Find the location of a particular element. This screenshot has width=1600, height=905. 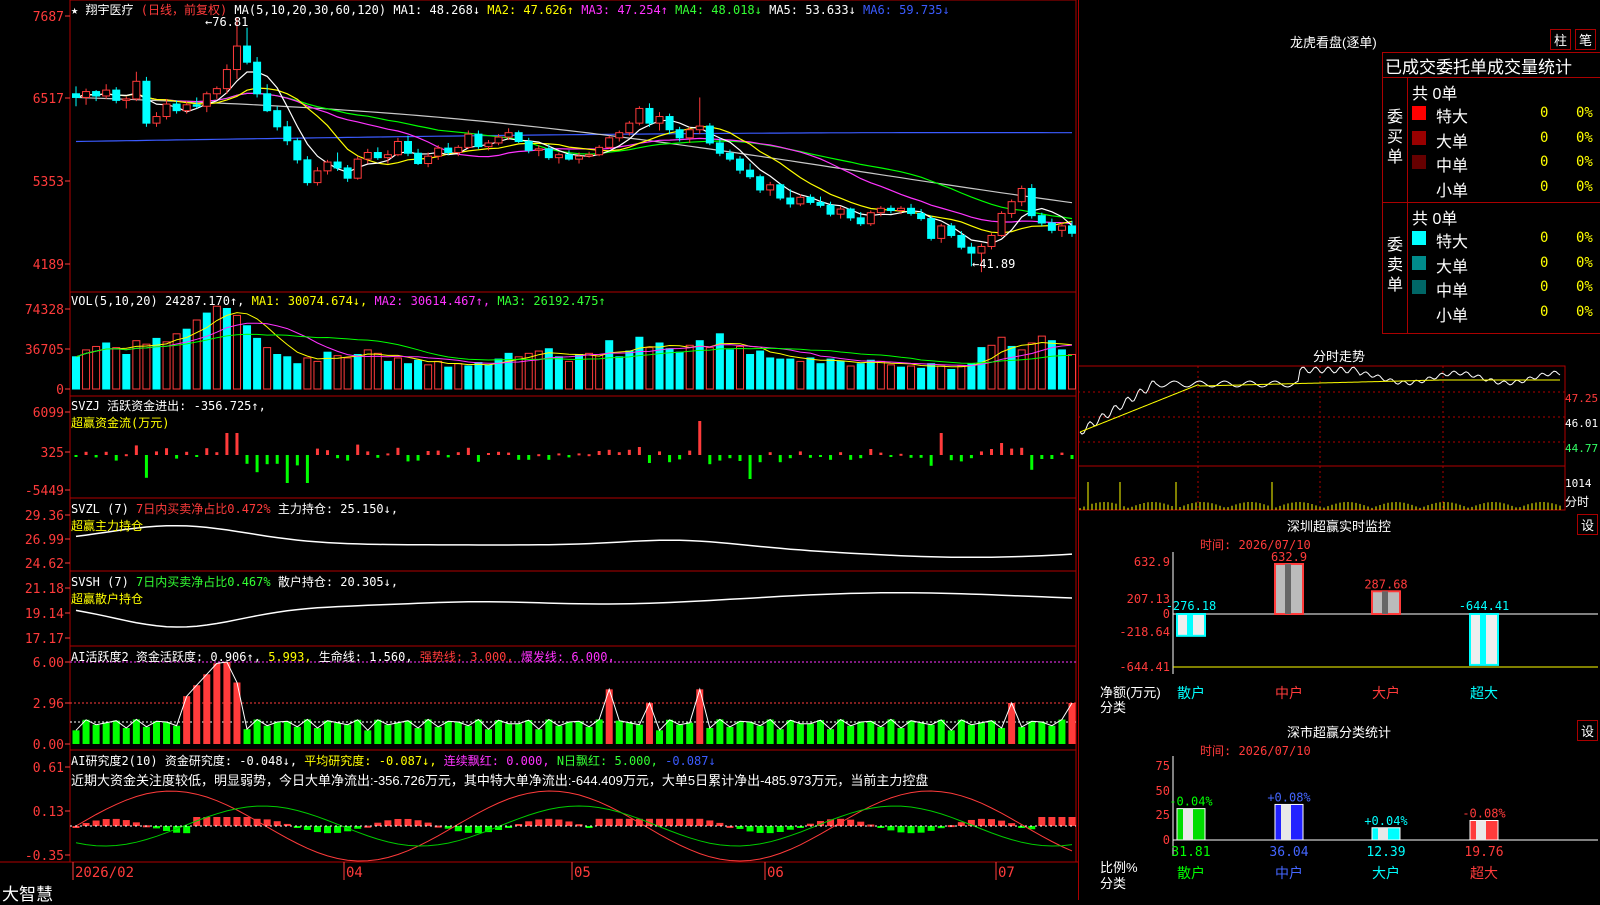

vol-ma2: MA2: 30614.467↑, is located at coordinates (432, 301).